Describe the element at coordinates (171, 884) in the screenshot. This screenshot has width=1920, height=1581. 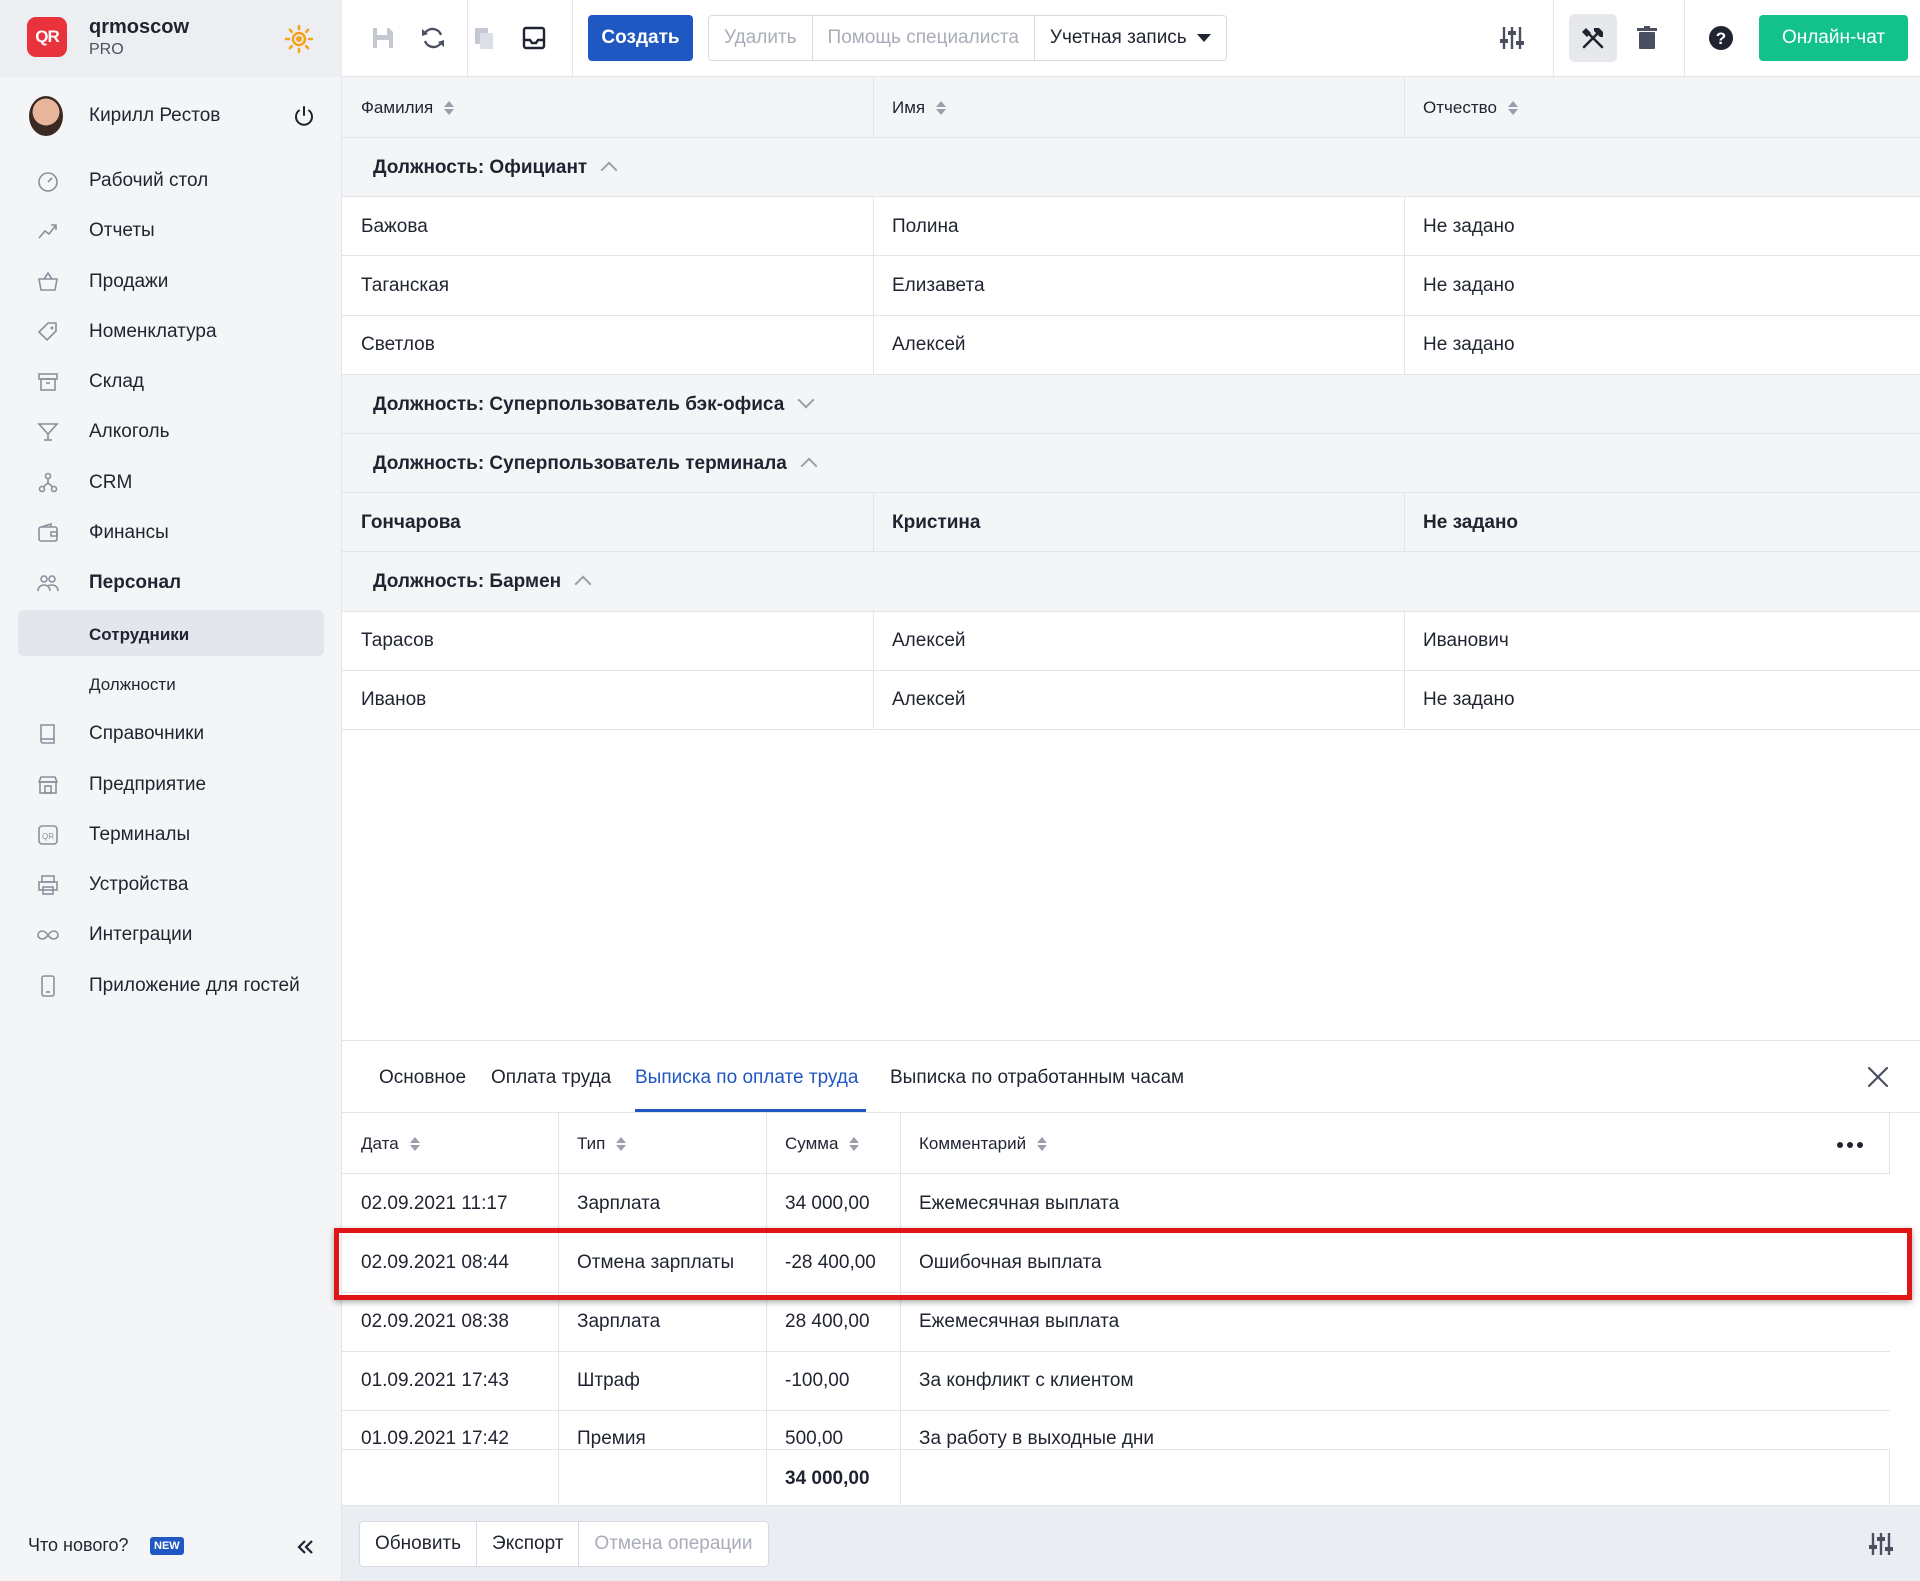
I see `sidebar-item-devices: Устройства` at that location.